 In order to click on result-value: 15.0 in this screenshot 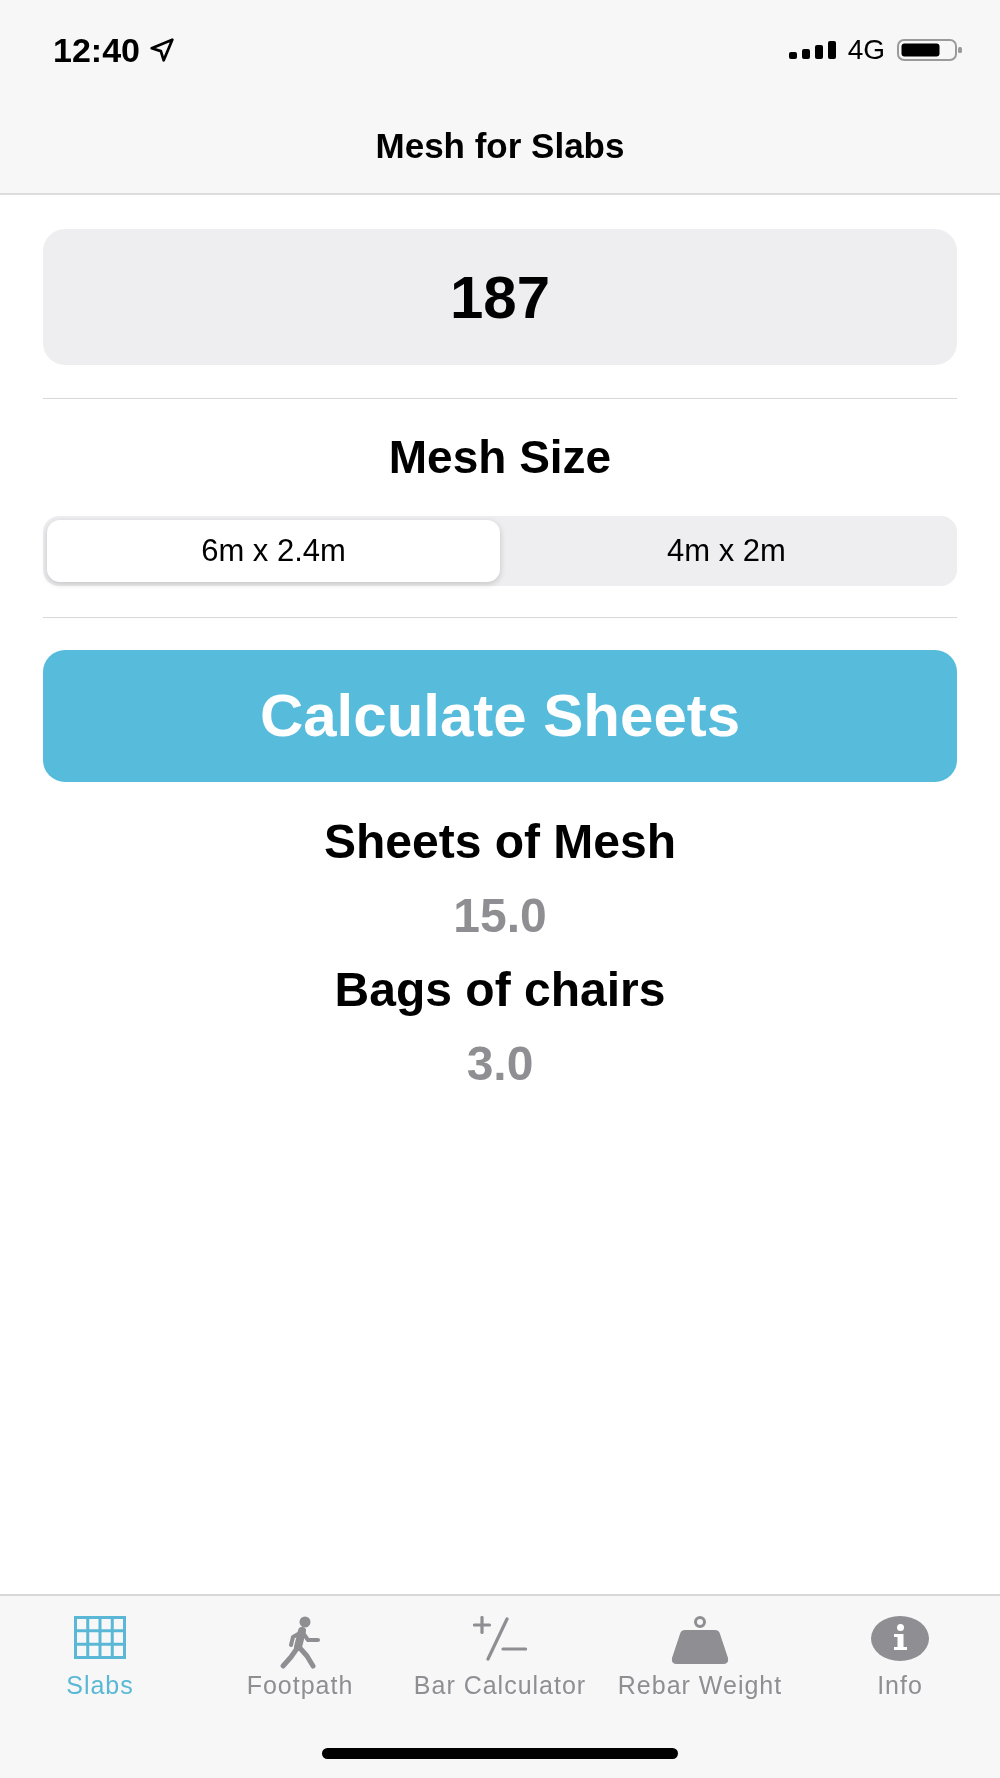, I will do `click(500, 916)`.